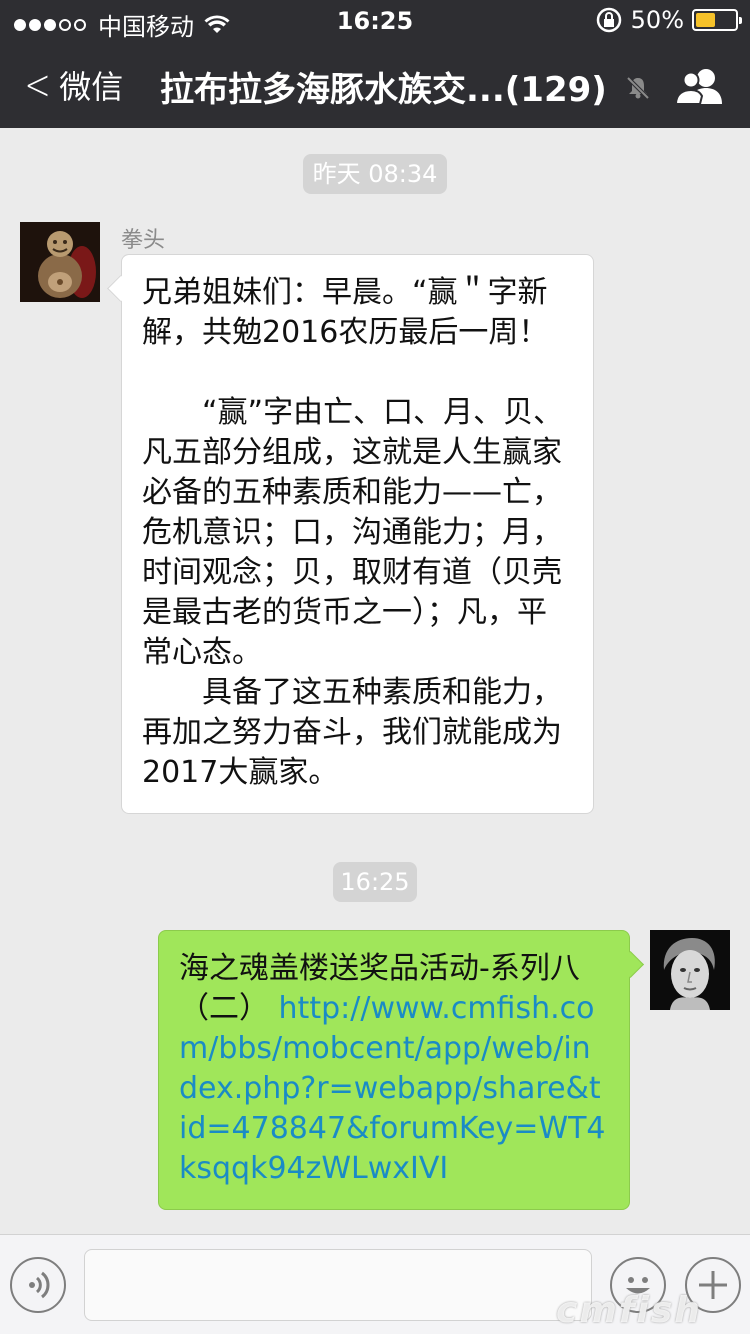 The image size is (750, 1334). Describe the element at coordinates (375, 882) in the screenshot. I see `message-timestamp: 16:25` at that location.